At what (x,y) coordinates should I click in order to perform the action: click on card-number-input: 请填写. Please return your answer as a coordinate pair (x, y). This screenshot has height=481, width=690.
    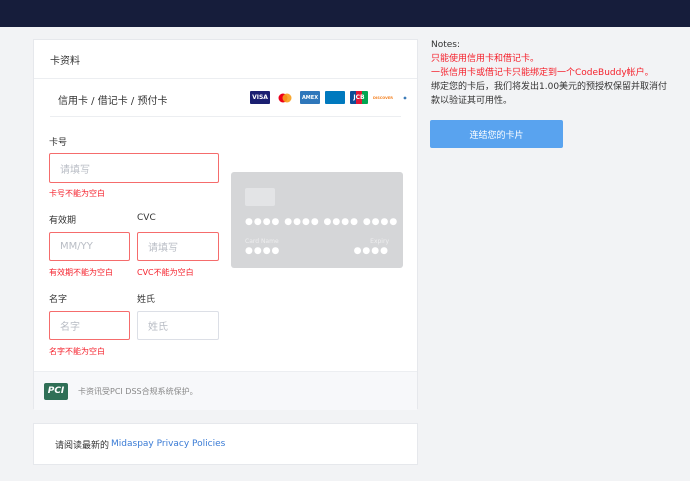
    Looking at the image, I should click on (134, 168).